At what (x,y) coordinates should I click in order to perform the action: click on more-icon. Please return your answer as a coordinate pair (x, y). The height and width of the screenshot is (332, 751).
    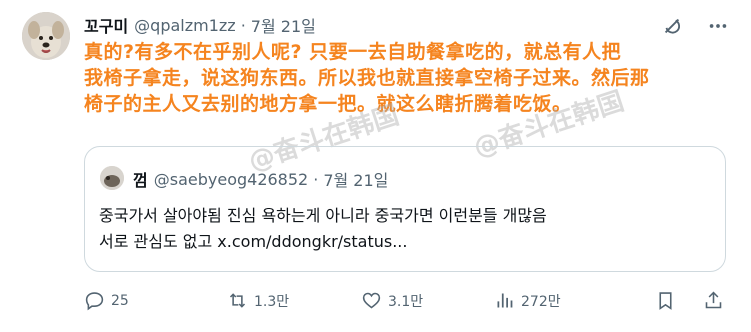
    Looking at the image, I should click on (718, 26).